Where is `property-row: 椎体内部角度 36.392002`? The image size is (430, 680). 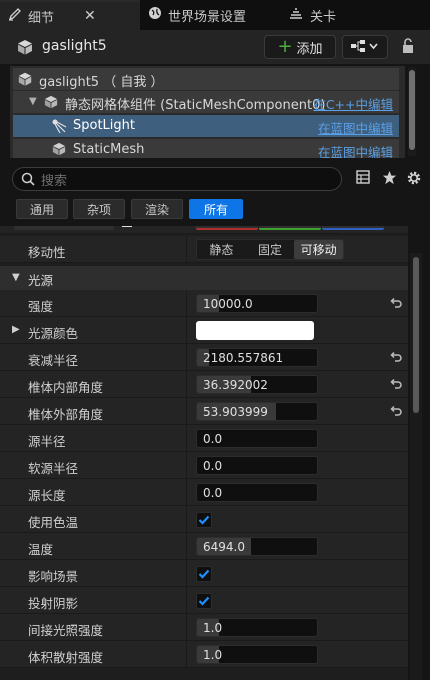
property-row: 椎体内部角度 36.392002 is located at coordinates (204, 384).